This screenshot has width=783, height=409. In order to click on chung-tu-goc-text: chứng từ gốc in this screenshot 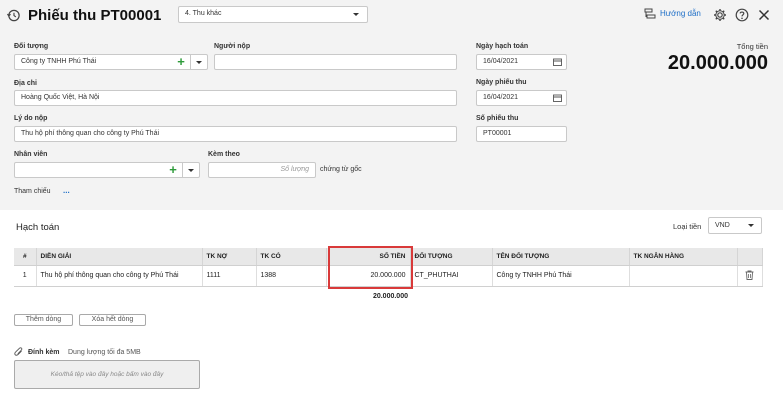, I will do `click(341, 169)`.